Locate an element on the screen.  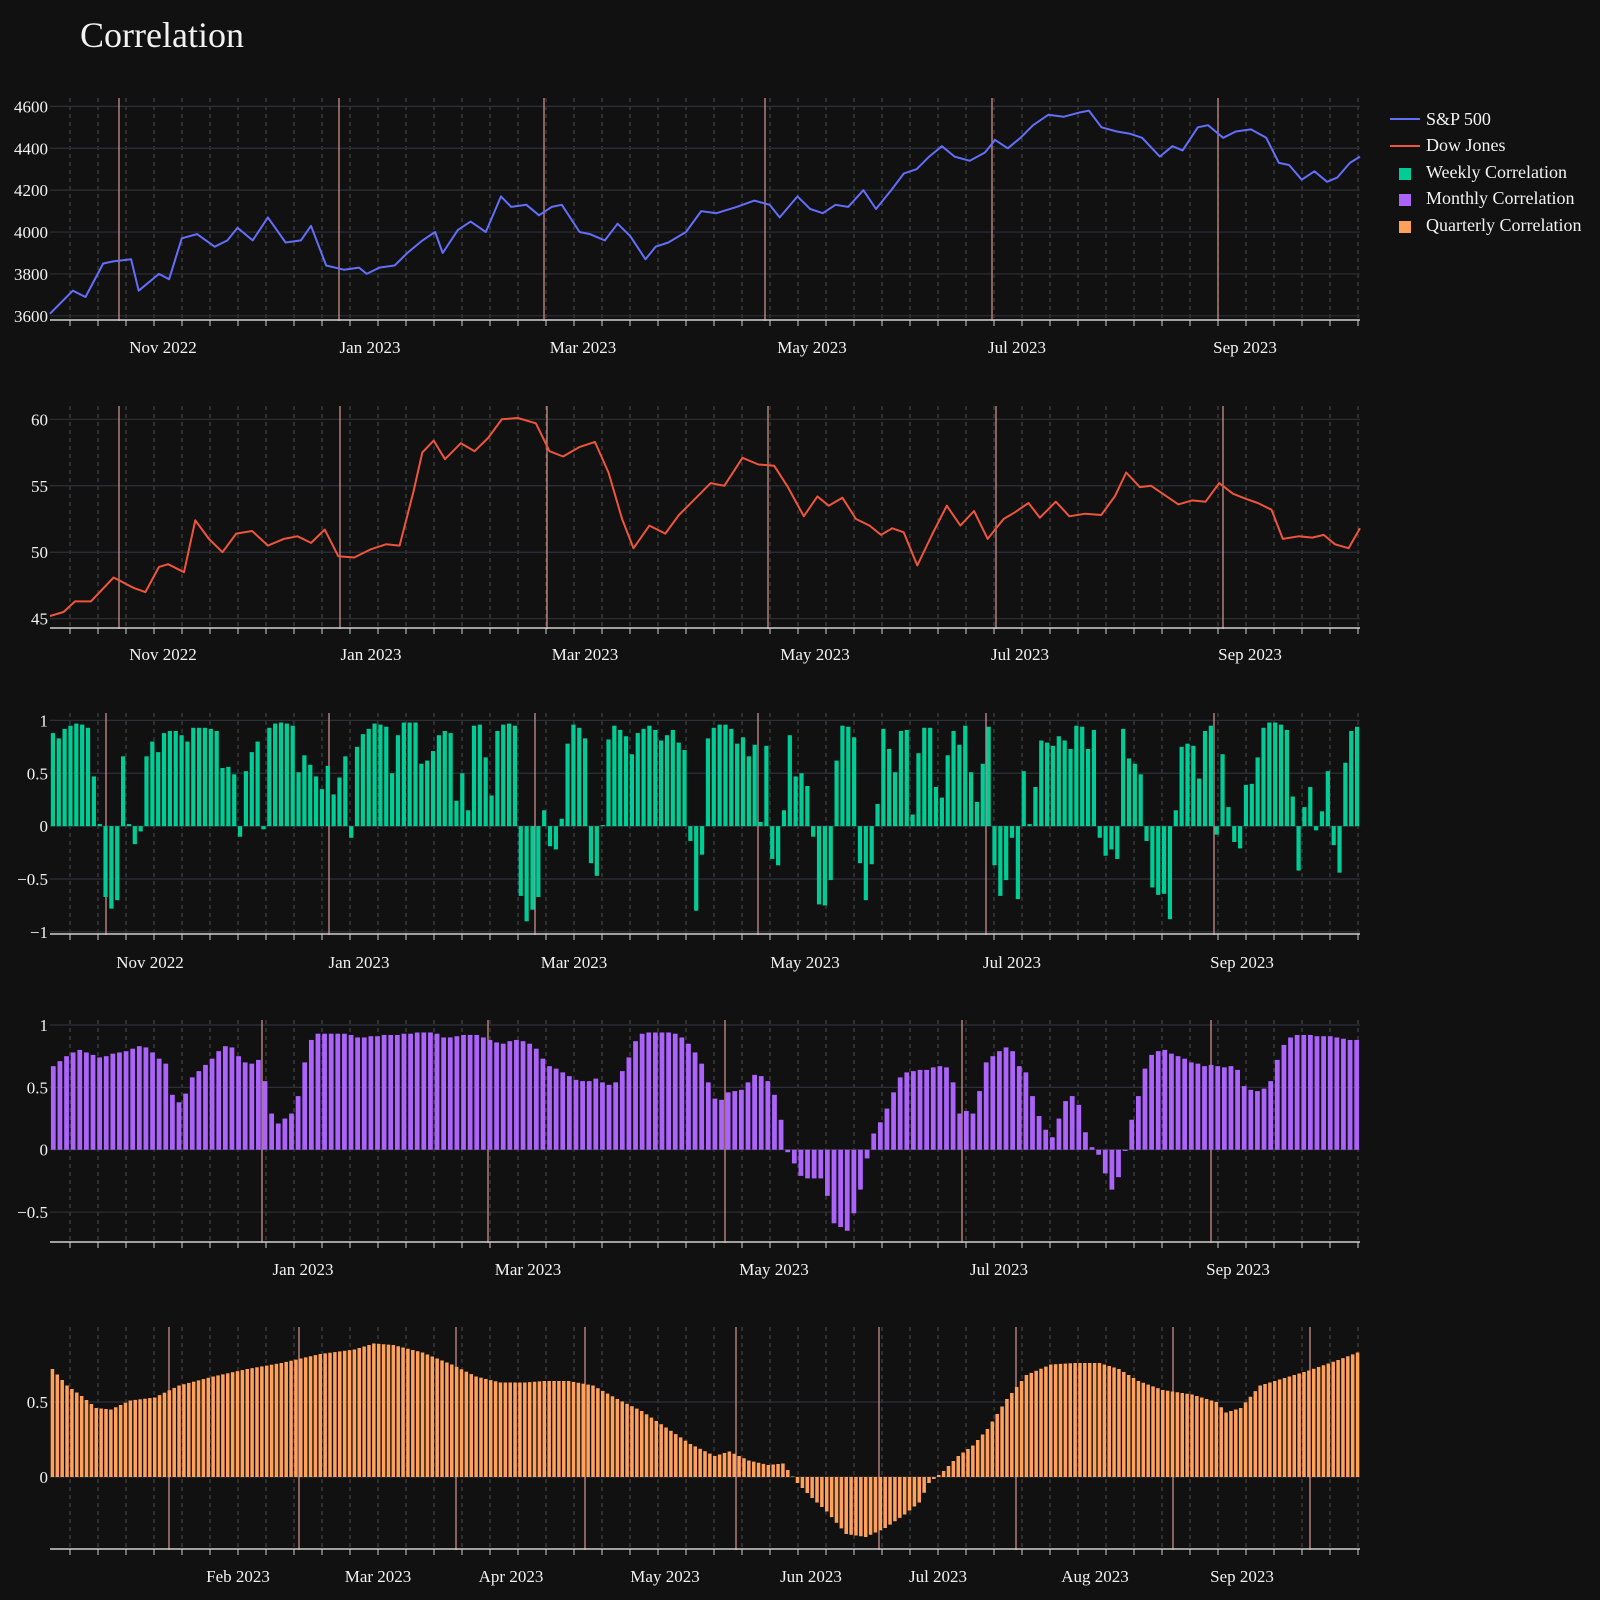
legend-item-quarterly: Quarterly Correlation is located at coordinates (1485, 225).